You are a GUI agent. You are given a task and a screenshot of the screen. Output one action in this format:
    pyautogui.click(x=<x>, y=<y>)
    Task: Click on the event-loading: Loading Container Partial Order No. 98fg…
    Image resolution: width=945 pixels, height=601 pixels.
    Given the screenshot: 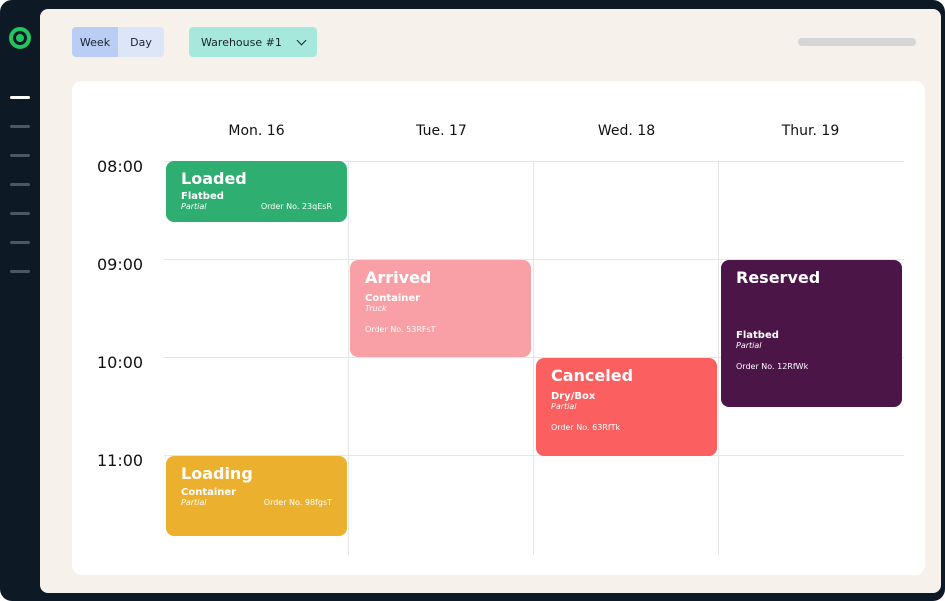 What is the action you would take?
    pyautogui.click(x=256, y=496)
    